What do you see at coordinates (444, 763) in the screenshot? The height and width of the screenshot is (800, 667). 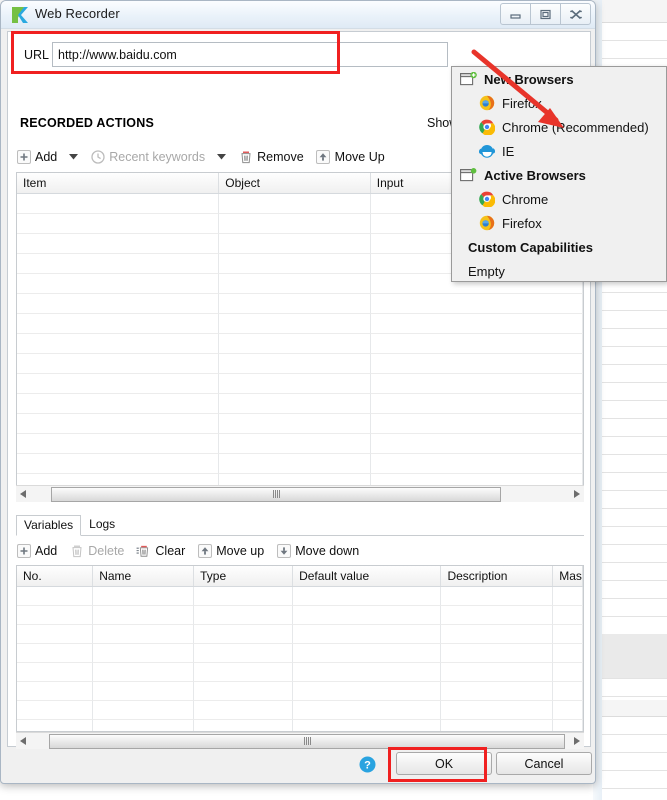 I see `ok-button: OK` at bounding box center [444, 763].